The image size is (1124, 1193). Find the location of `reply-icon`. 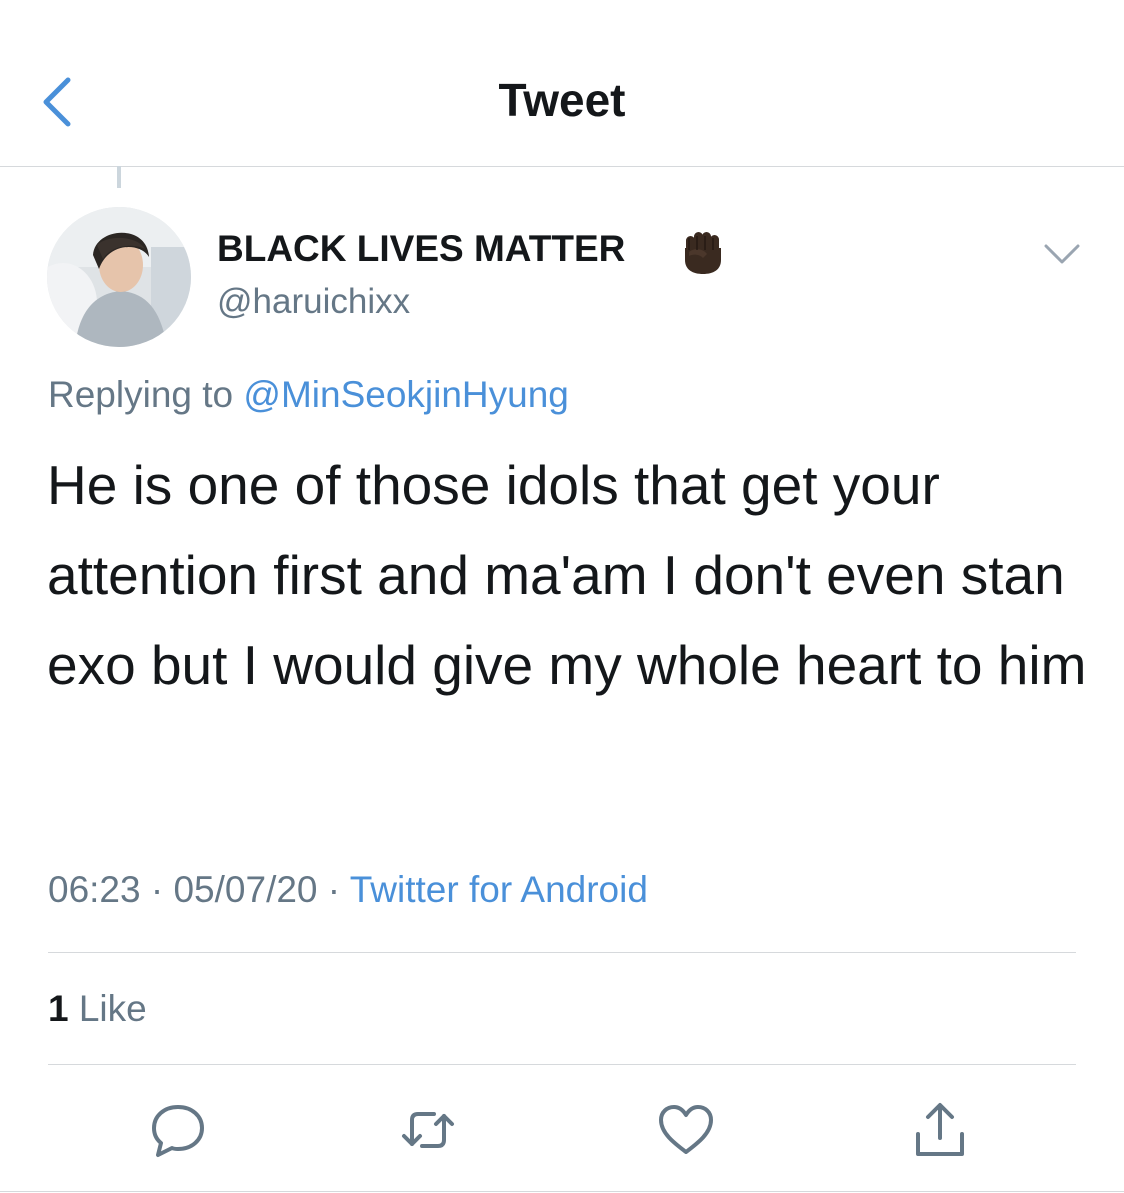

reply-icon is located at coordinates (178, 1131).